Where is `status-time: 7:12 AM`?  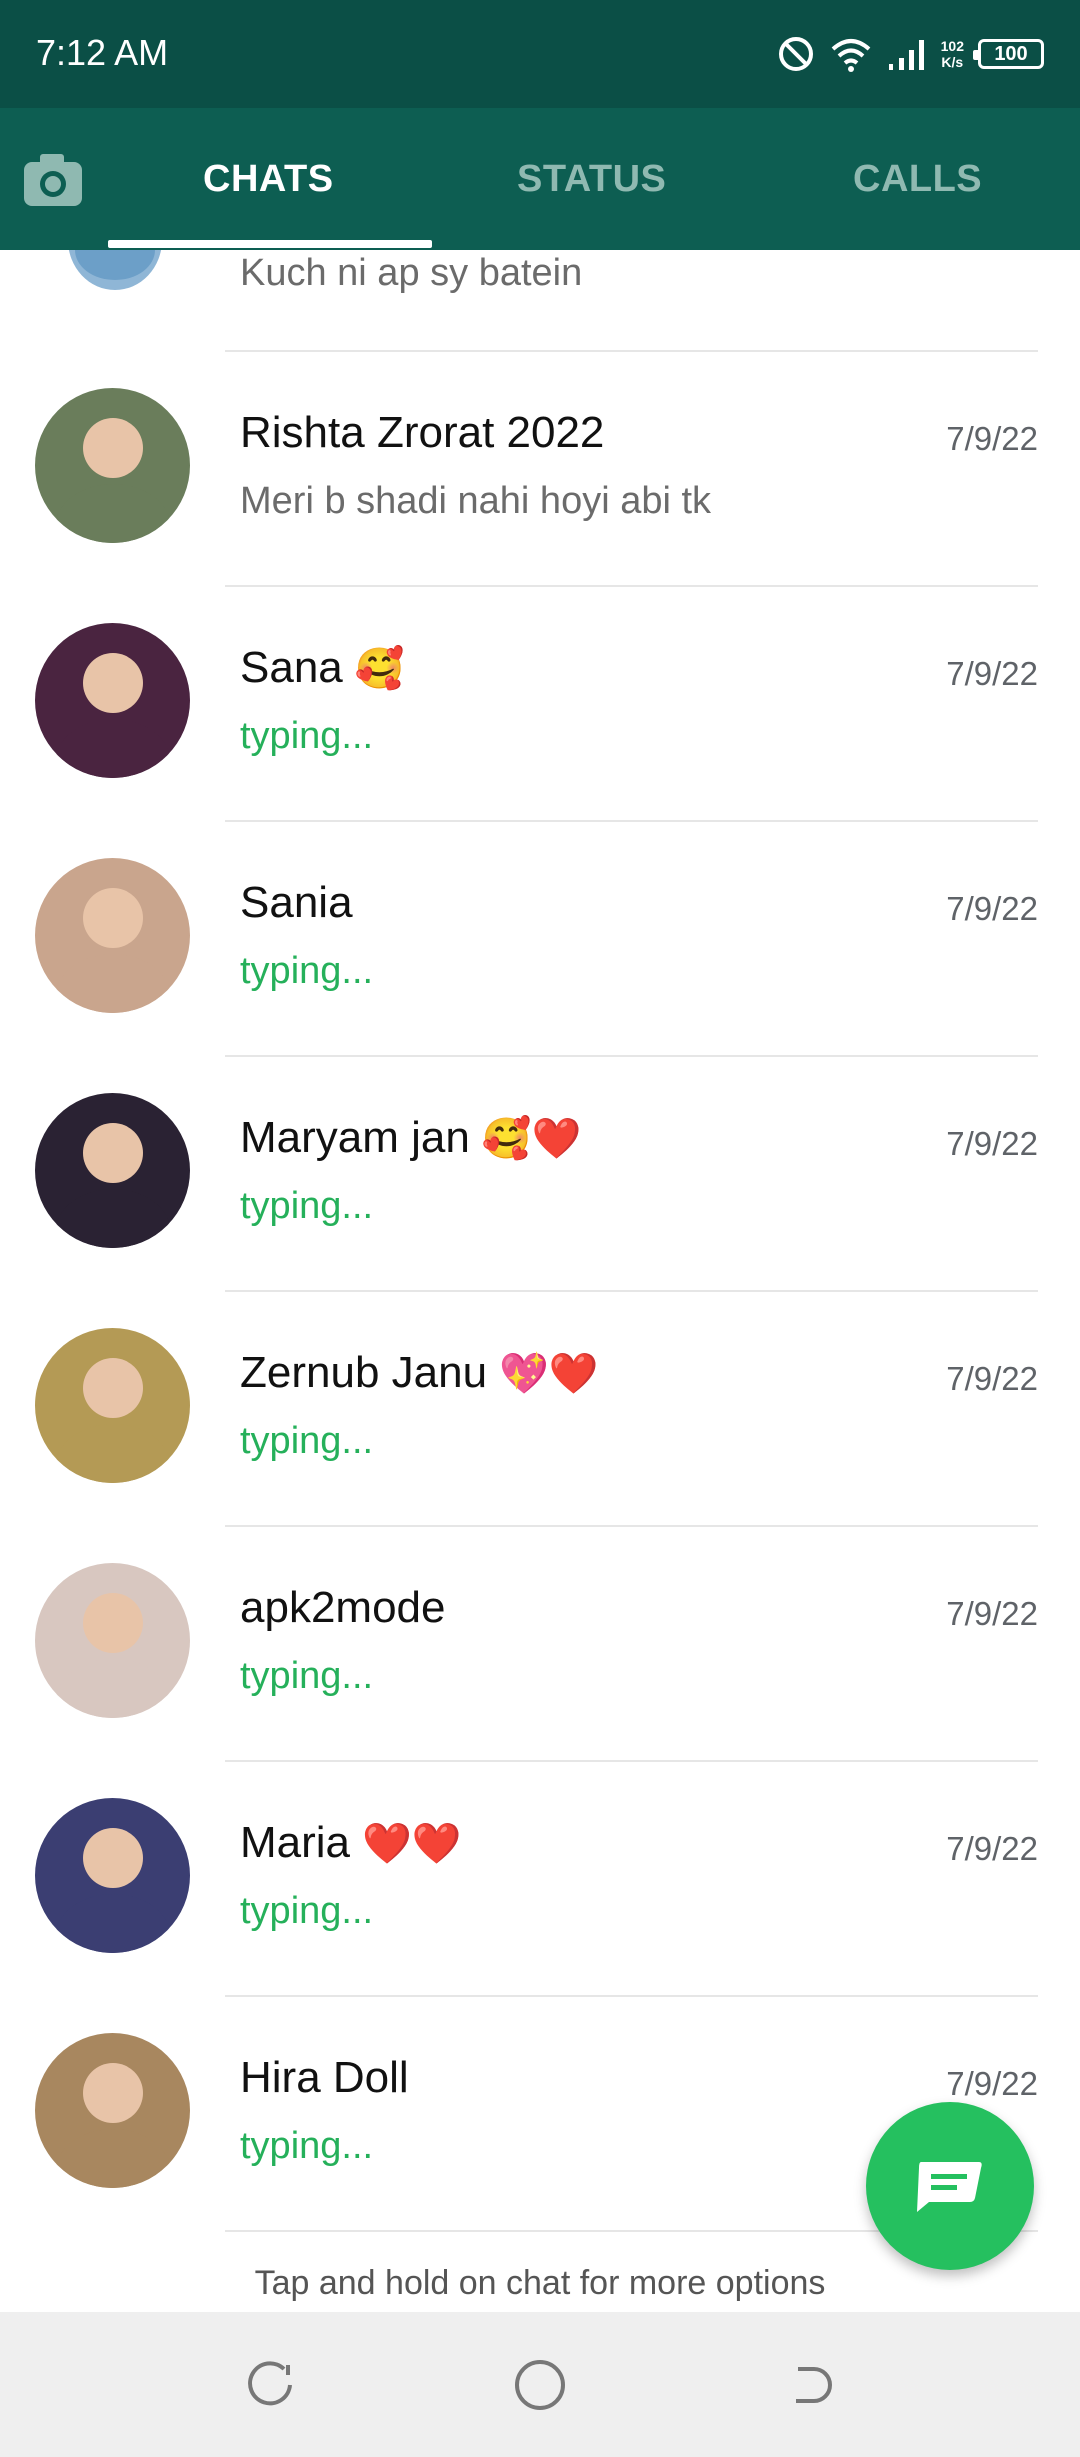
status-time: 7:12 AM is located at coordinates (102, 52).